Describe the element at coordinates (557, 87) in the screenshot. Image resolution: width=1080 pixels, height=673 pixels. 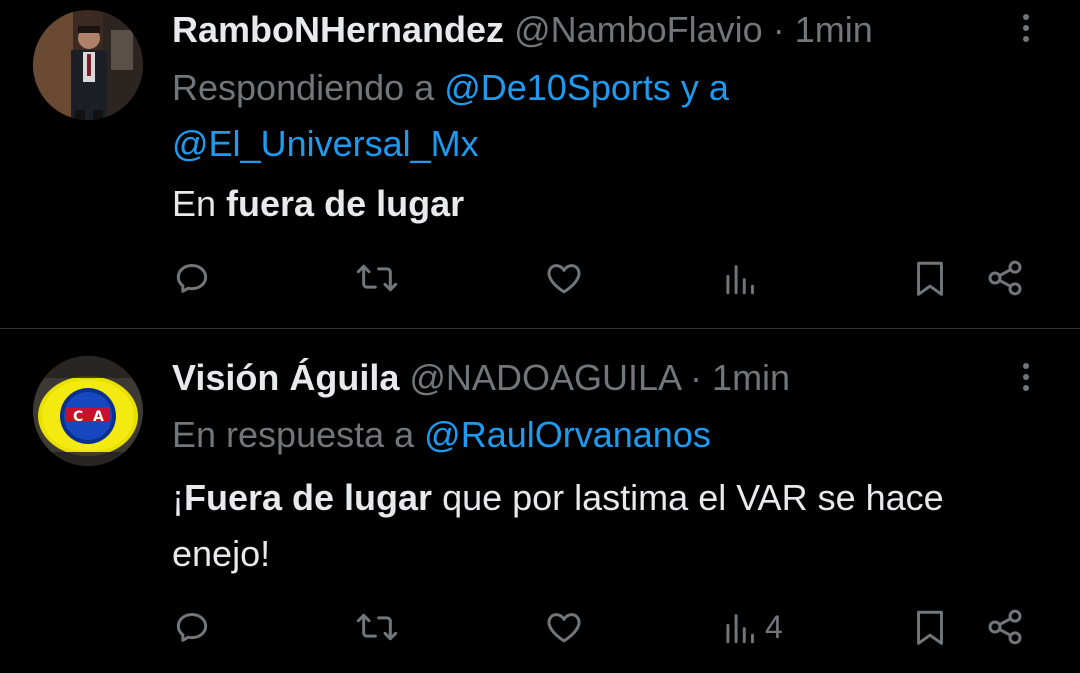
I see `mention-link: @De10Sports` at that location.